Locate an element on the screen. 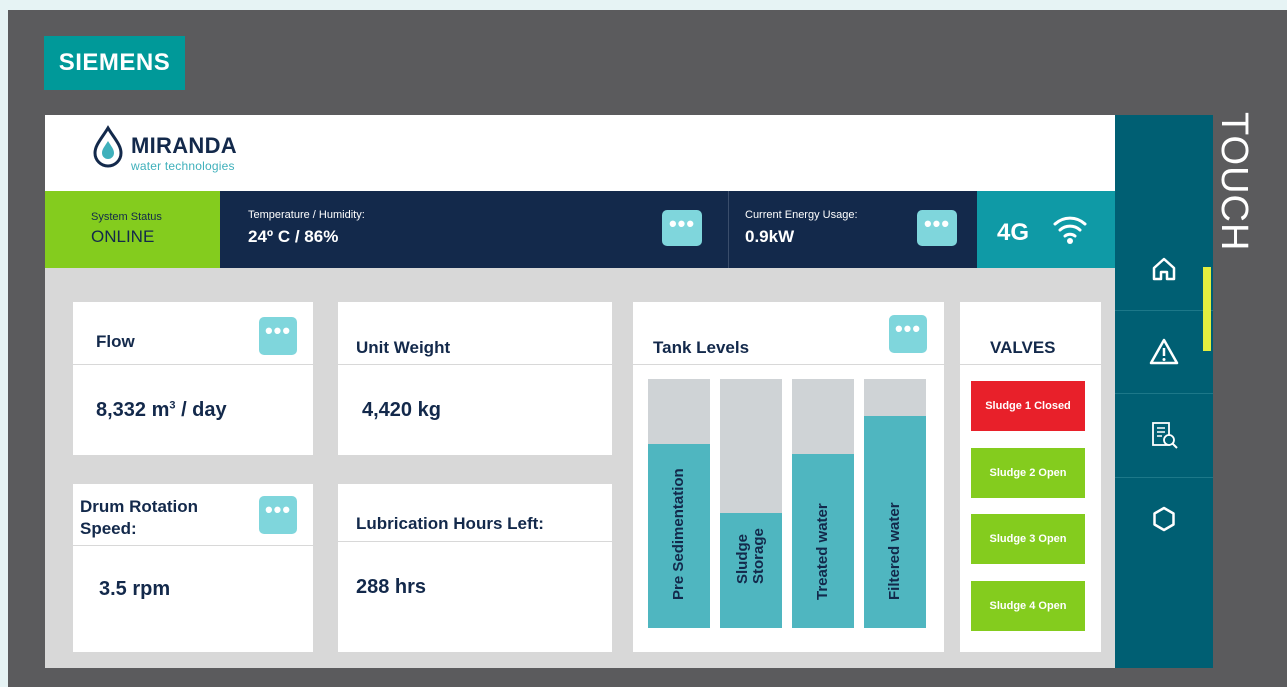 This screenshot has height=687, width=1287. side-nav is located at coordinates (1164, 391).